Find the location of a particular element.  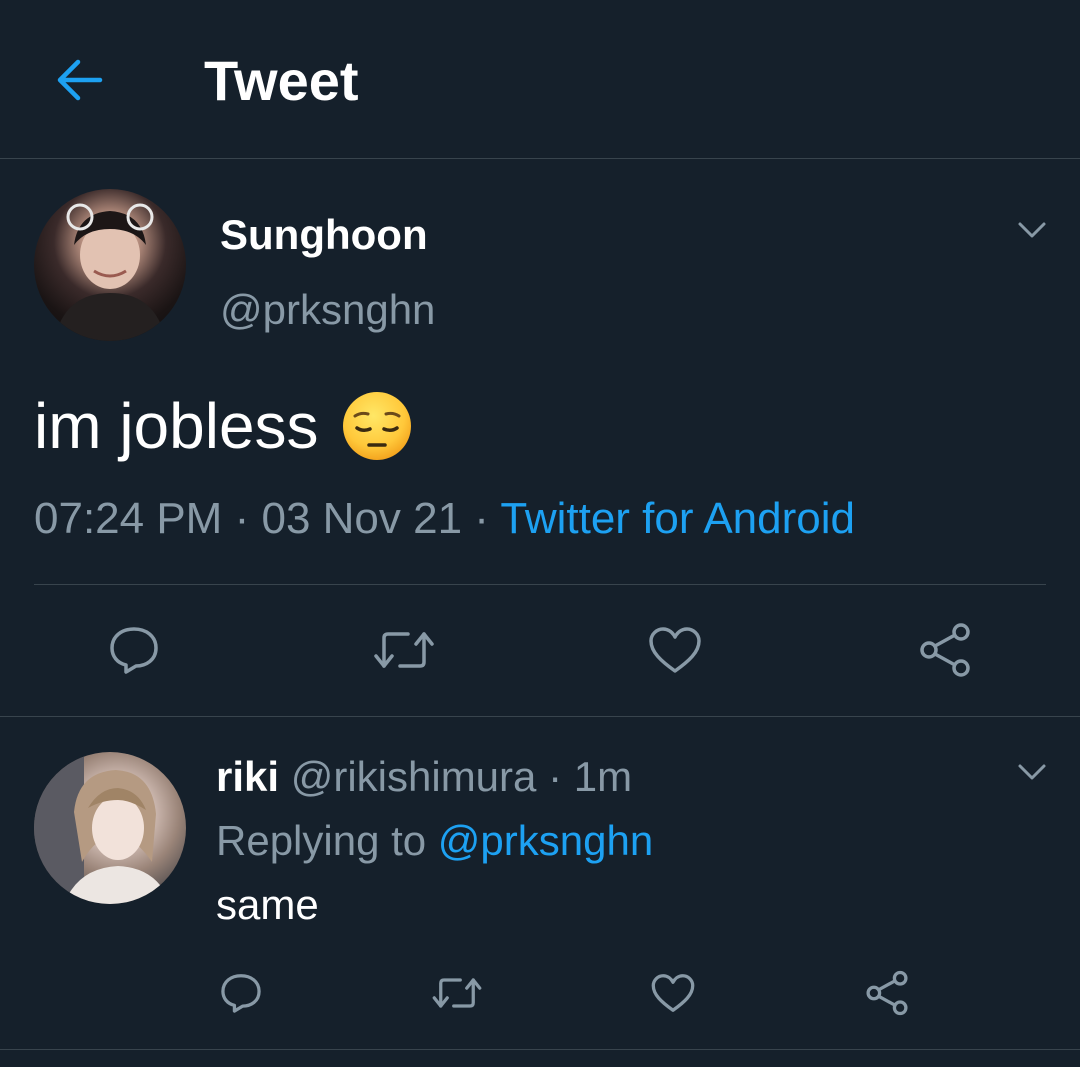

tweet-options-button is located at coordinates (1032, 230).